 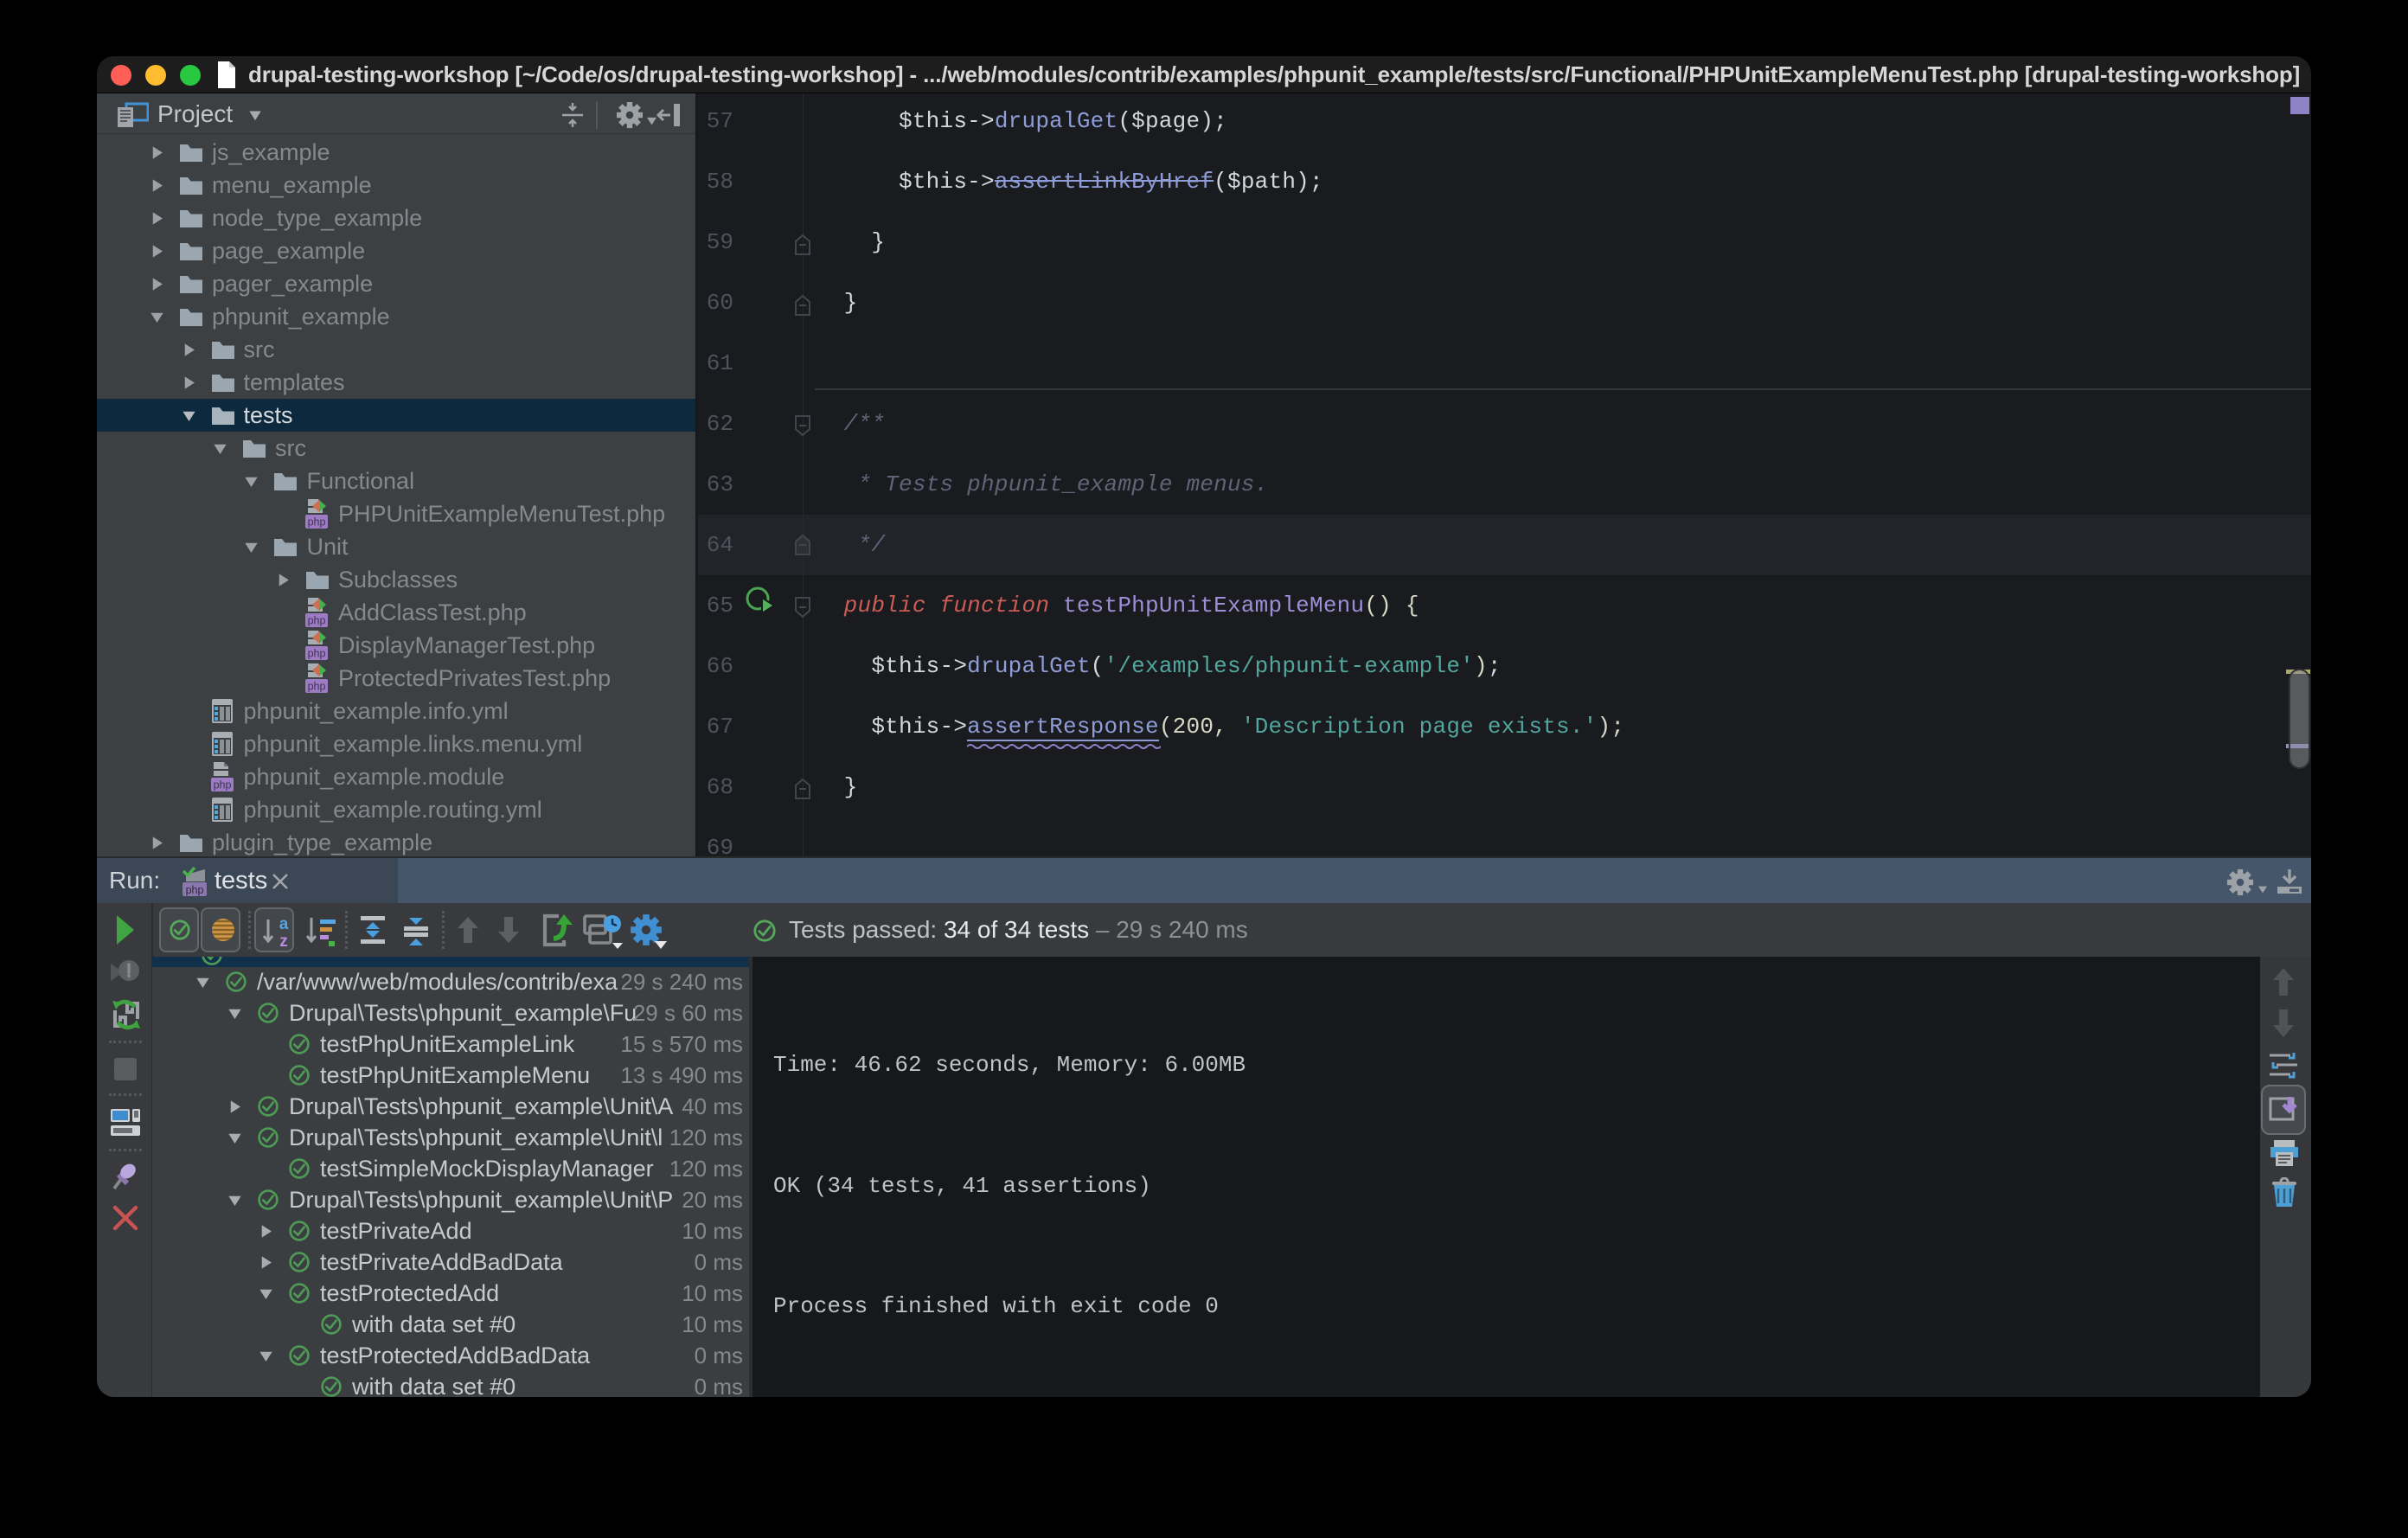 What do you see at coordinates (283, 940) in the screenshot?
I see `svg-text: z` at bounding box center [283, 940].